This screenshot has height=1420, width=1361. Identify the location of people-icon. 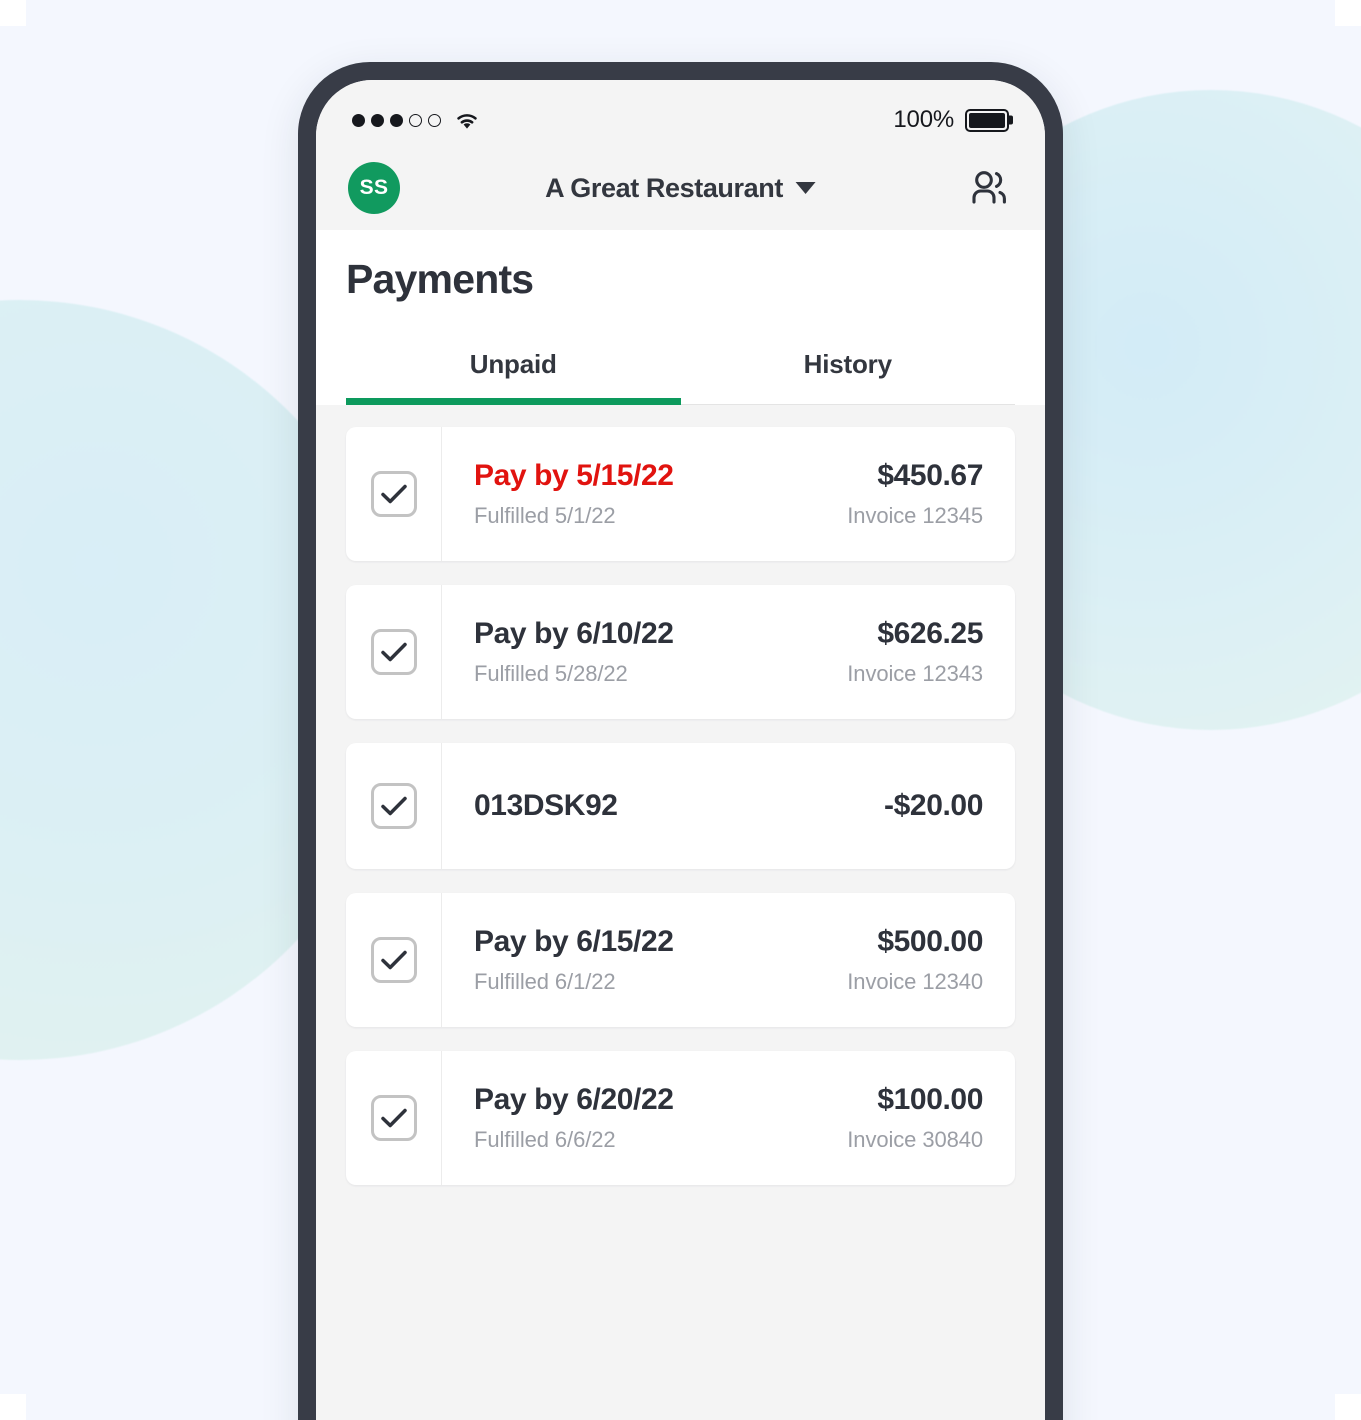
(989, 187).